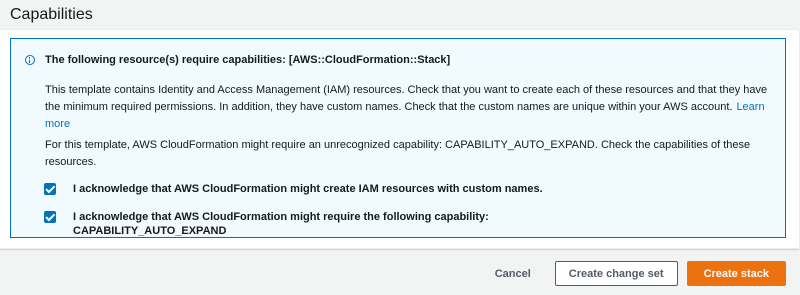  Describe the element at coordinates (30, 60) in the screenshot. I see `info-icon` at that location.